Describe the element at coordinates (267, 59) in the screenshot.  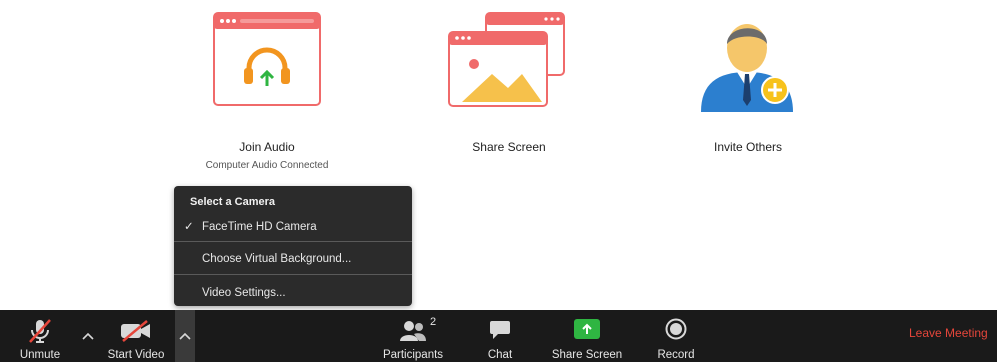
I see `join-audio-icon` at that location.